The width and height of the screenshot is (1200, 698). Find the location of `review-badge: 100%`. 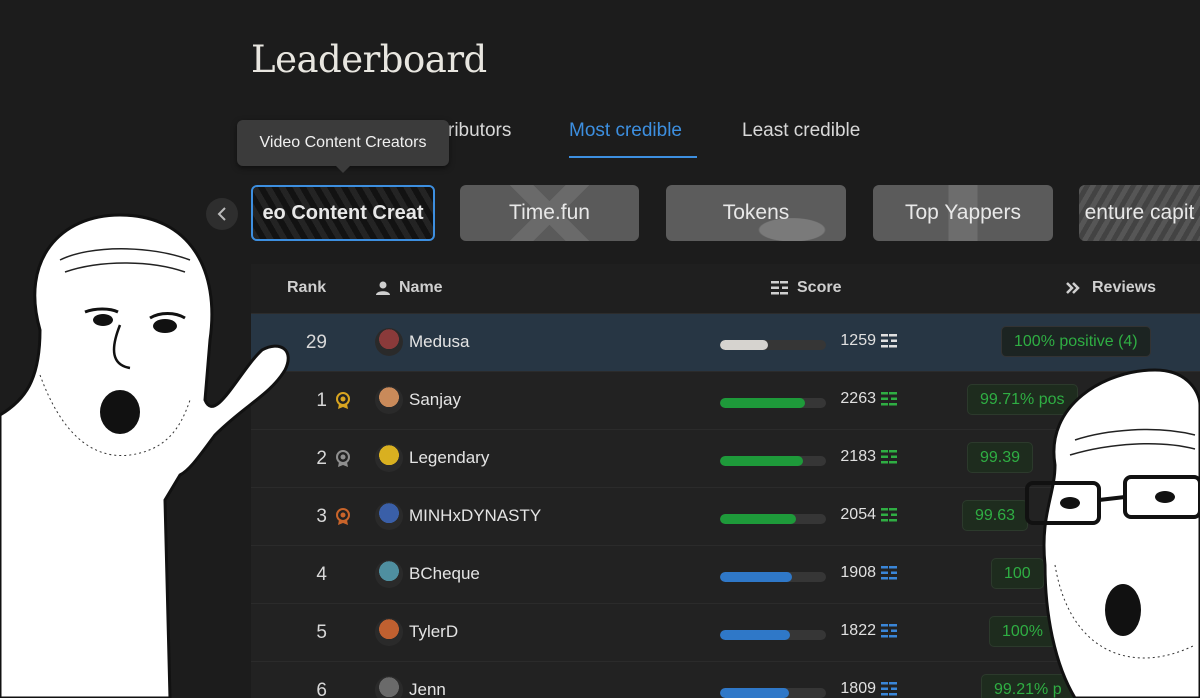

review-badge: 100% is located at coordinates (1022, 631).